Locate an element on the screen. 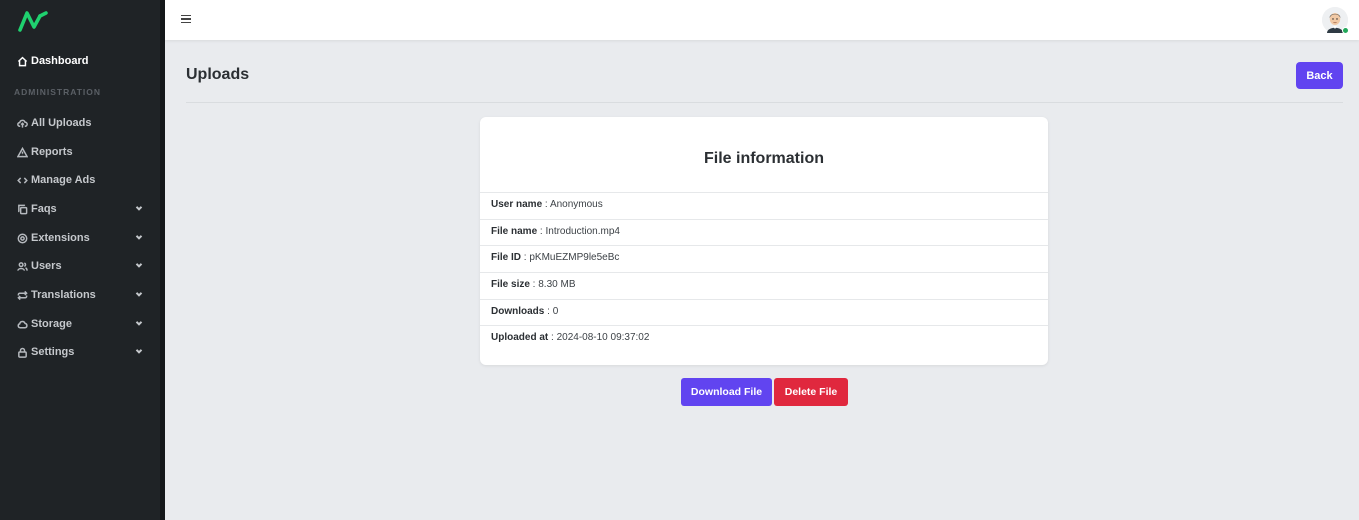 This screenshot has height=520, width=1359. info-value: Introduction.mp4 is located at coordinates (582, 231).